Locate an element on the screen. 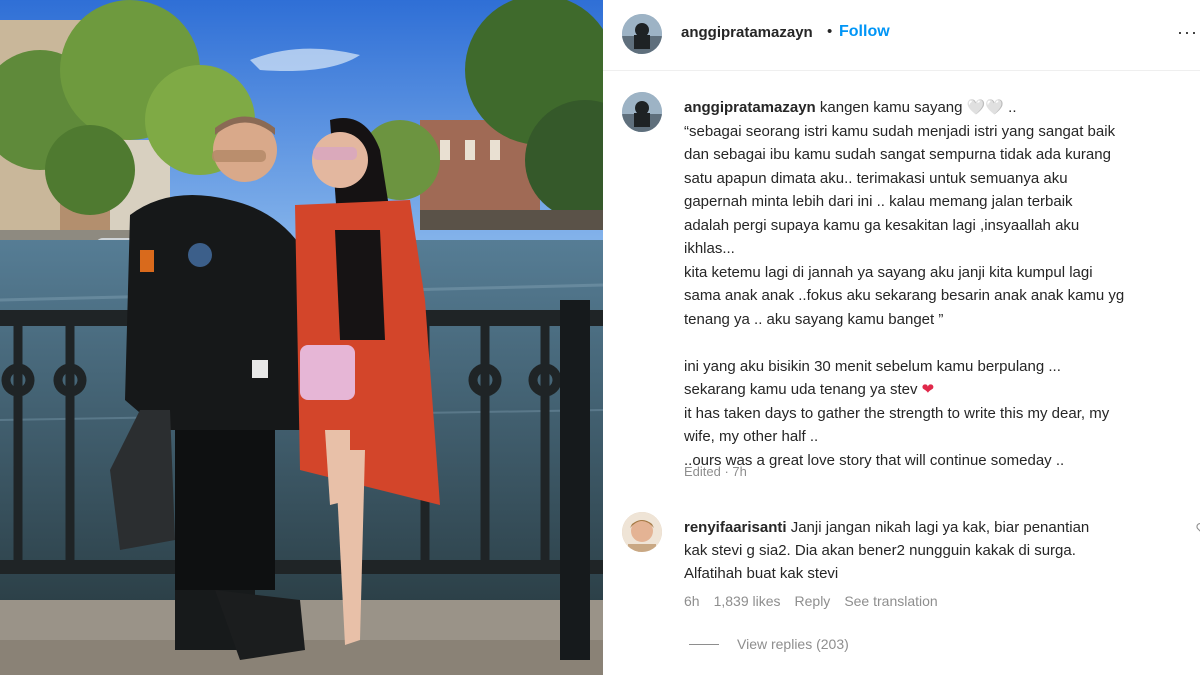  commenter-username: renyifaarisanti is located at coordinates (735, 527).